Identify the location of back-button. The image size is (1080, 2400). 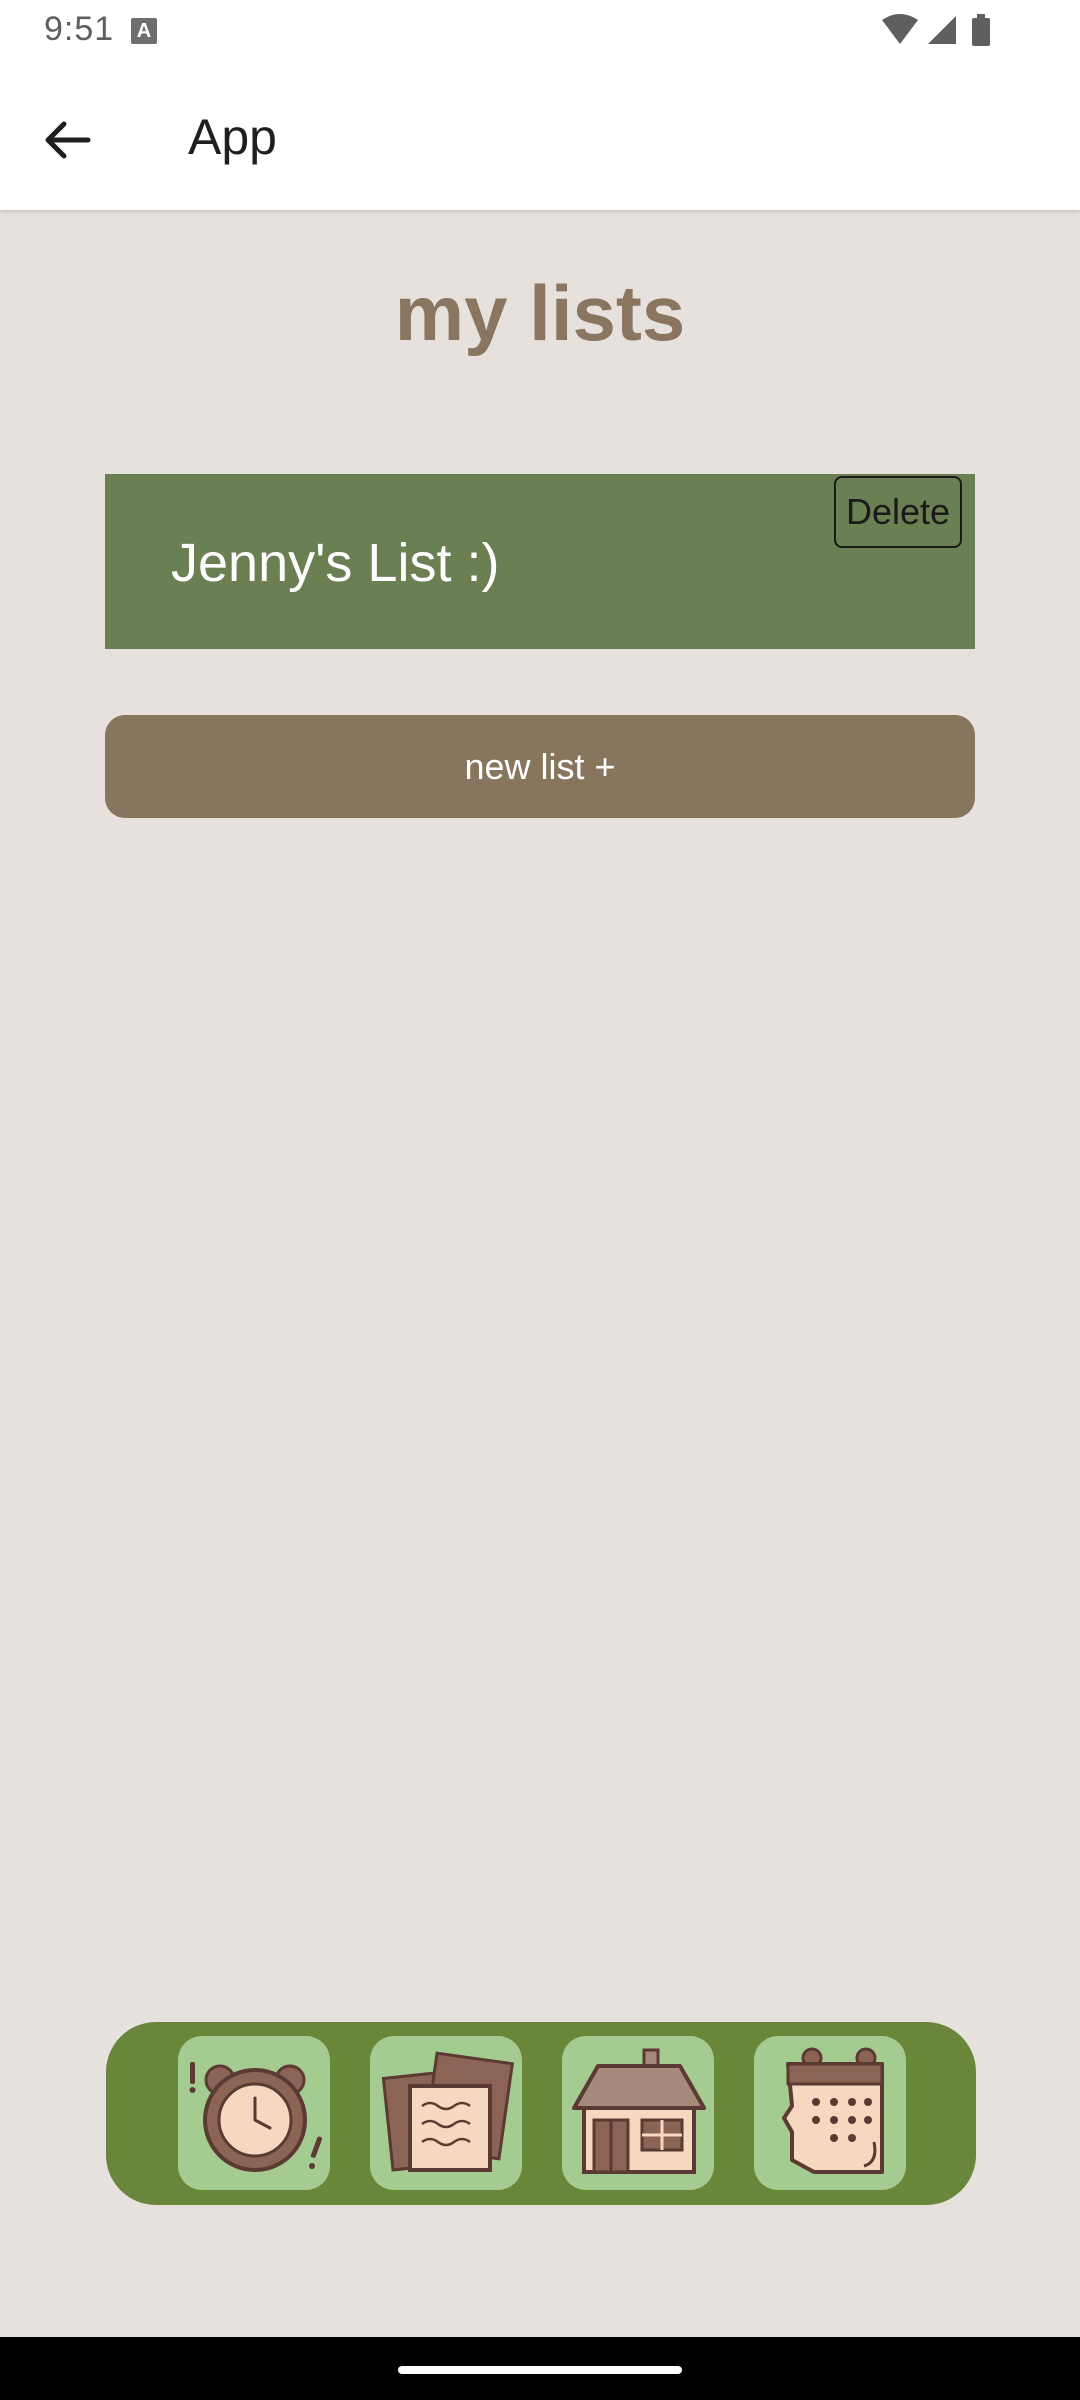
(68, 140).